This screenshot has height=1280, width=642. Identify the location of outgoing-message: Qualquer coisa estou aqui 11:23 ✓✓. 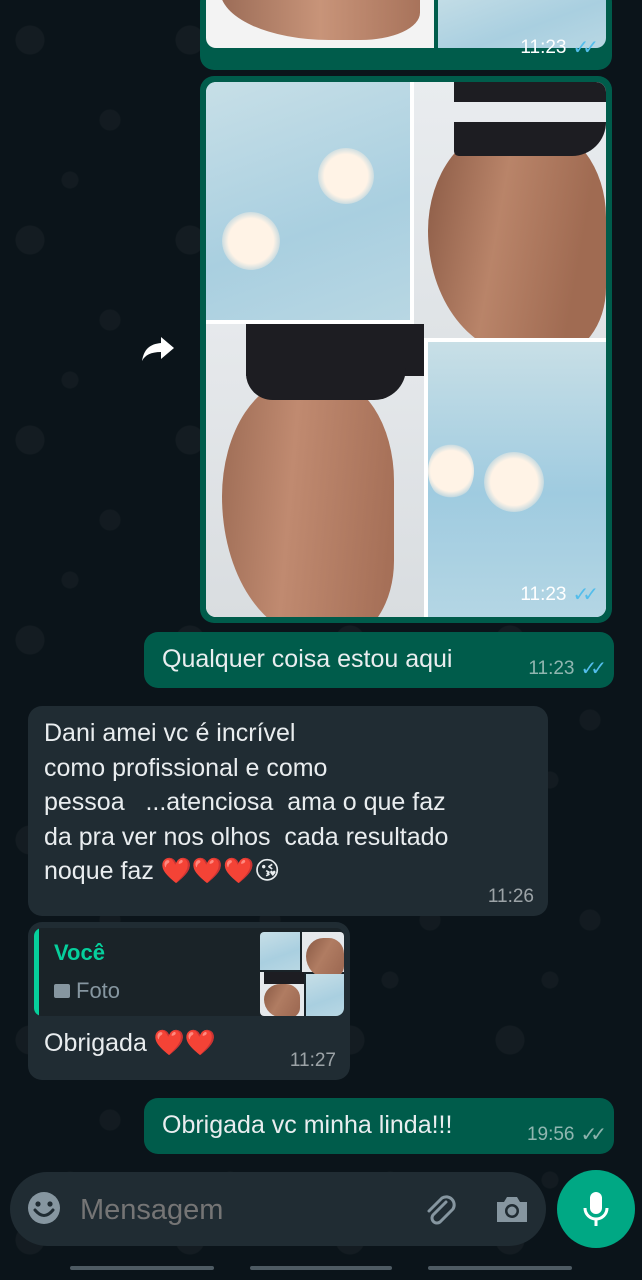
(379, 660).